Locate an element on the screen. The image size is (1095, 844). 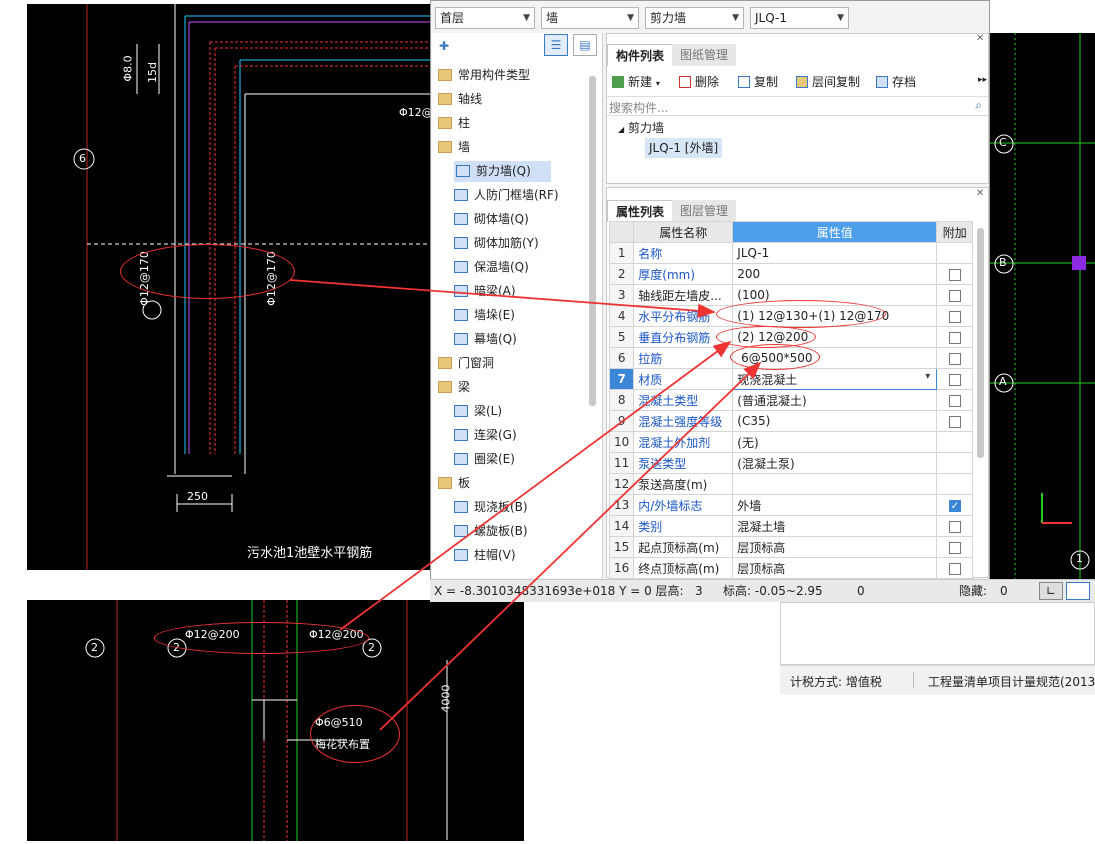
tree-item: 连梁(G) is located at coordinates (485, 435).